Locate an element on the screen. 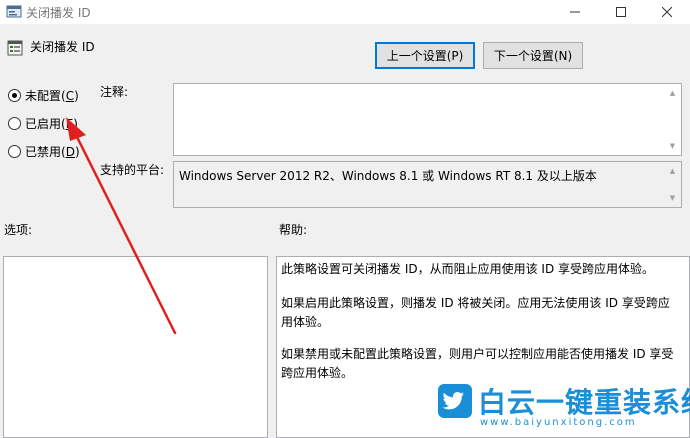 The height and width of the screenshot is (438, 690). options-label: 选项: is located at coordinates (18, 230).